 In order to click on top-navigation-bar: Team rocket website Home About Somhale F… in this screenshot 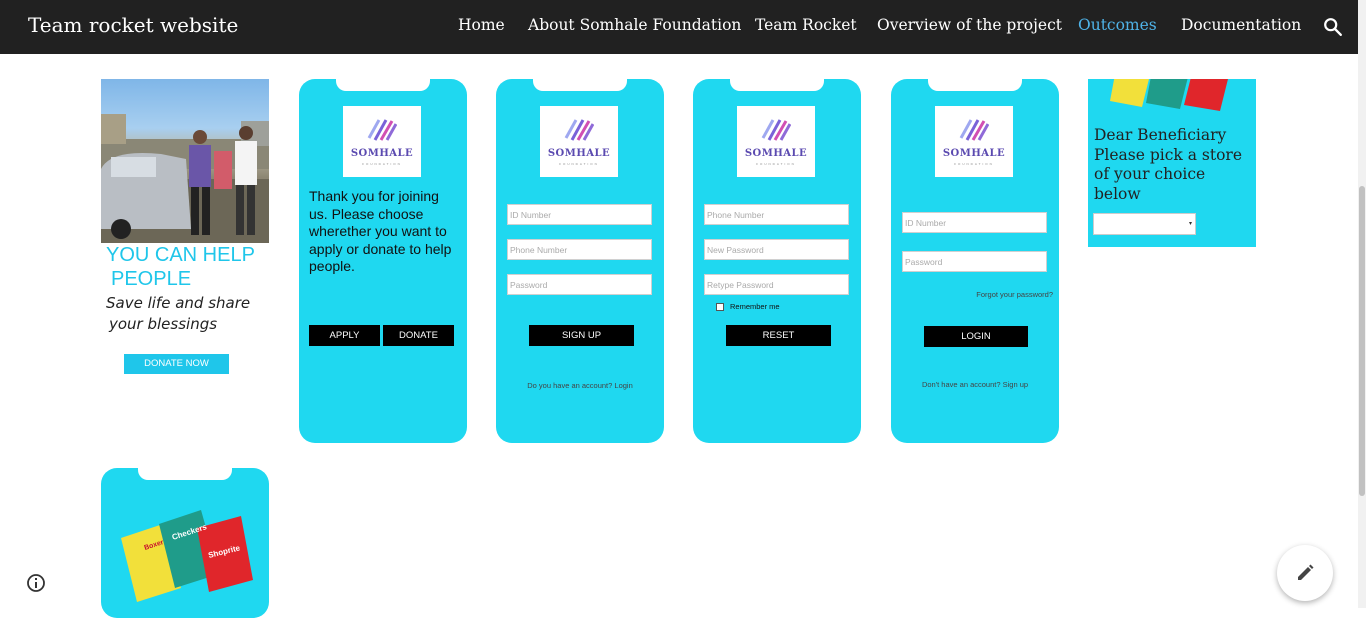, I will do `click(679, 27)`.